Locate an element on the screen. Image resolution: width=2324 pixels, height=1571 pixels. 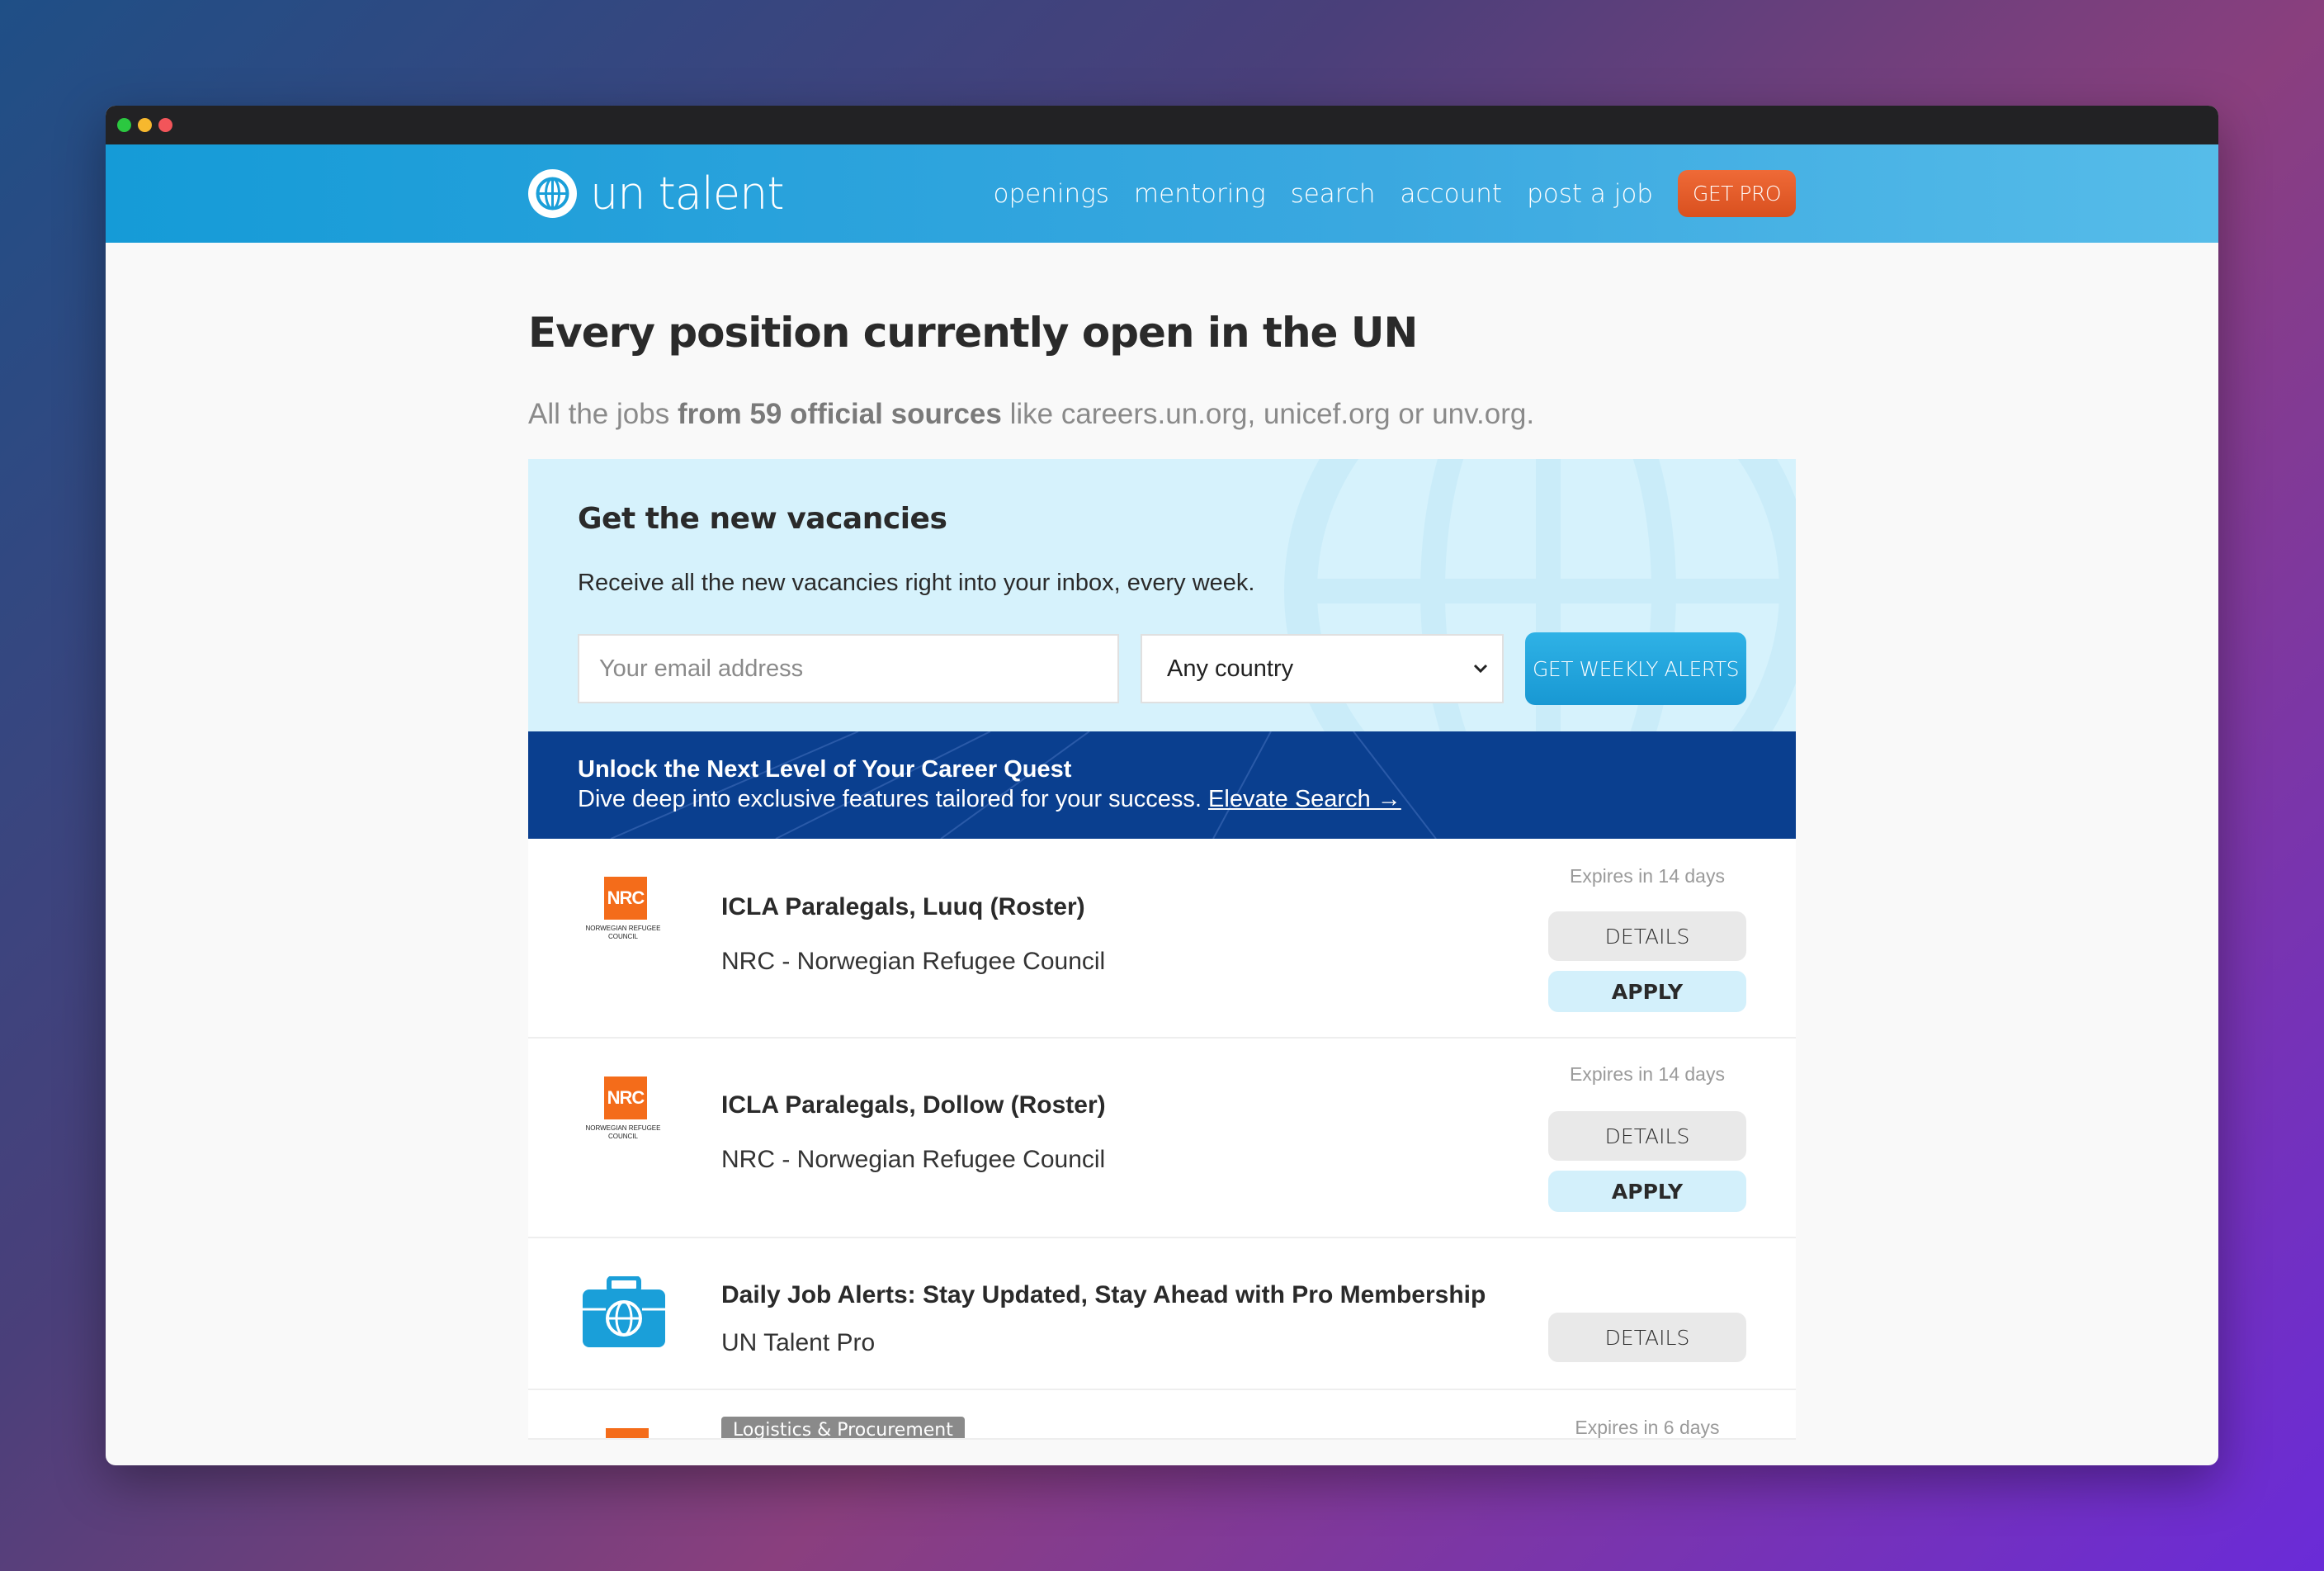
briefcase-icon is located at coordinates (624, 1311).